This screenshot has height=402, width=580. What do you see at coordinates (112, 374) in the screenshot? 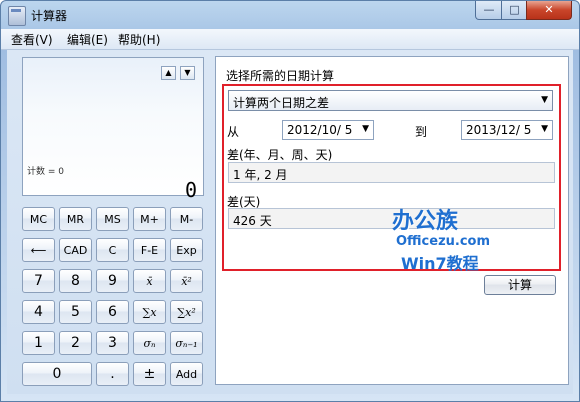
I see `key-decimal: .` at bounding box center [112, 374].